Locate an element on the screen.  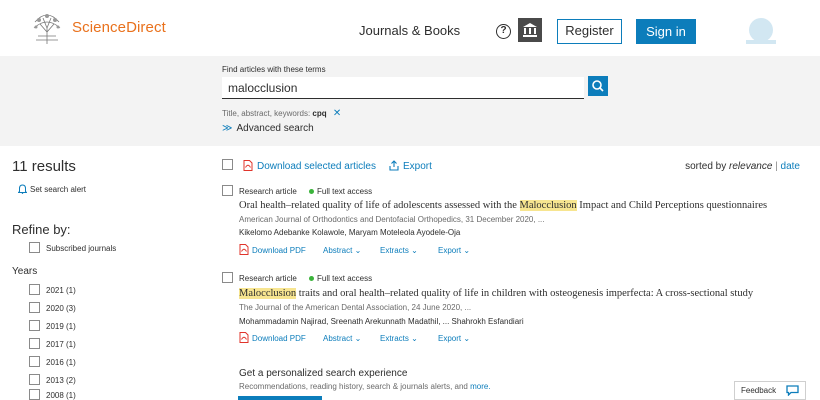
years-heading: Years is located at coordinates (25, 271).